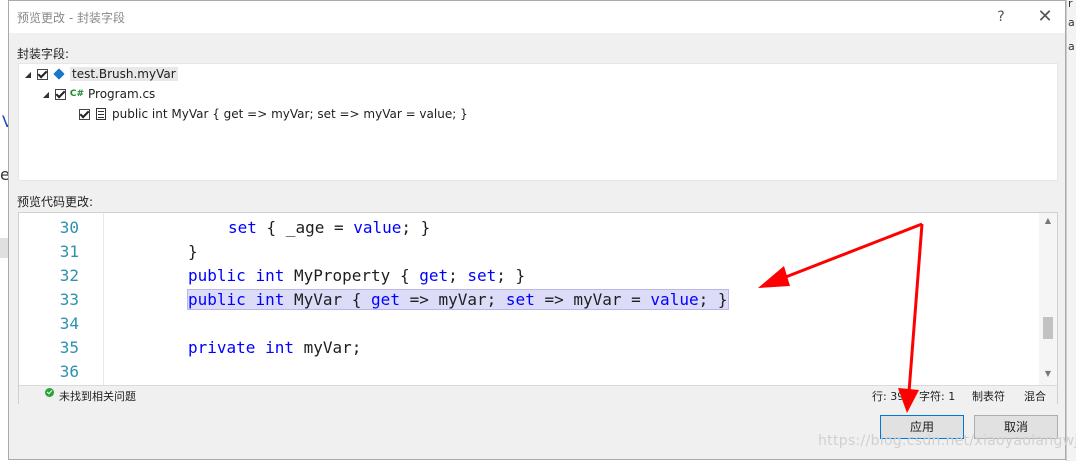 The image size is (1076, 461). I want to click on tree-node-label: Program.cs, so click(122, 94).